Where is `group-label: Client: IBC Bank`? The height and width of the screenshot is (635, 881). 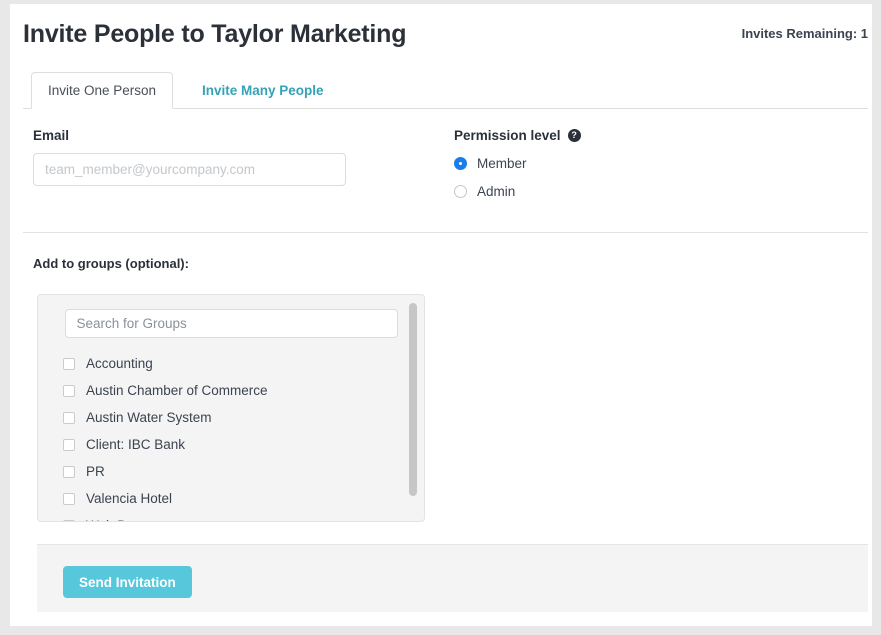 group-label: Client: IBC Bank is located at coordinates (136, 444).